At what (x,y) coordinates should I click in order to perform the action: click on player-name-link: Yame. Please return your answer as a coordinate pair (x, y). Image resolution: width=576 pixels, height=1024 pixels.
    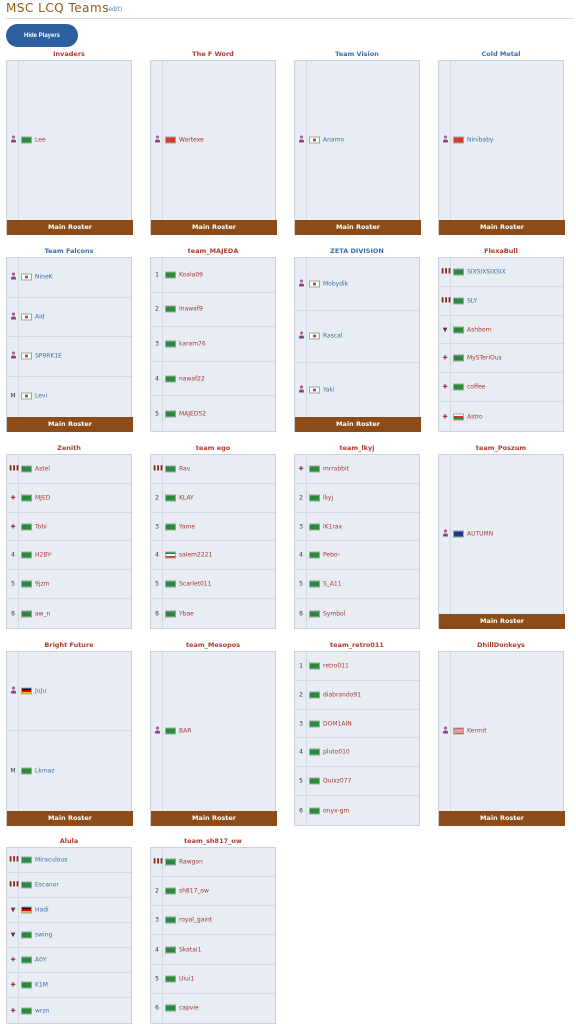
    Looking at the image, I should click on (187, 526).